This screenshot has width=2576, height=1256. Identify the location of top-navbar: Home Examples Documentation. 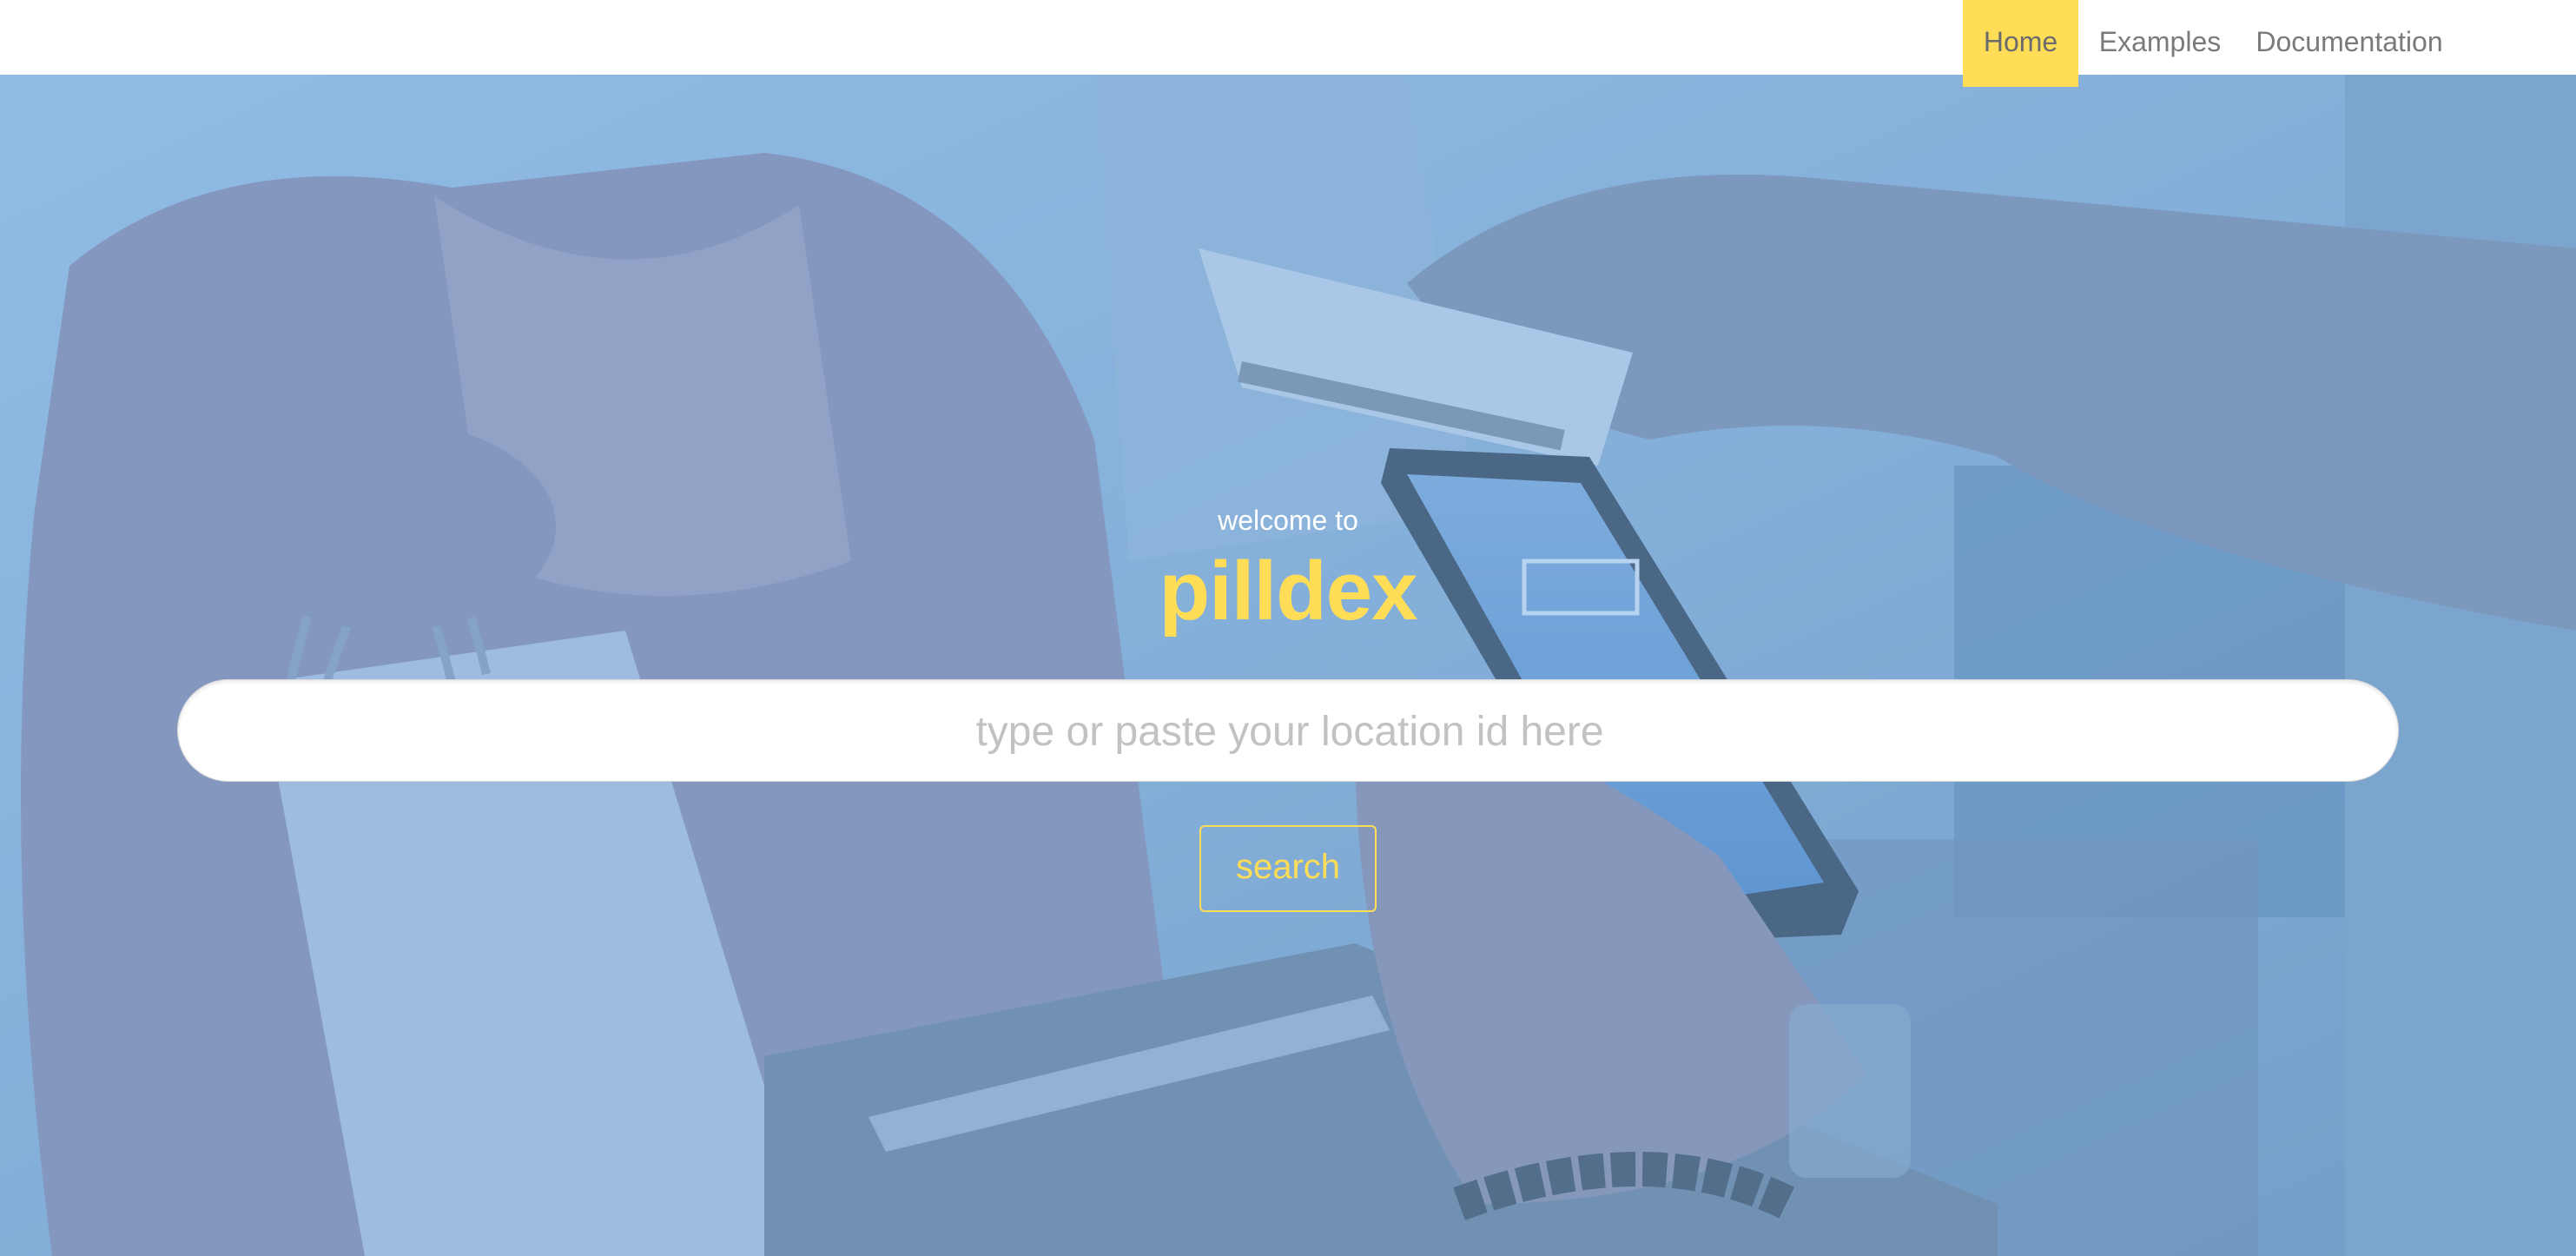
(1288, 43).